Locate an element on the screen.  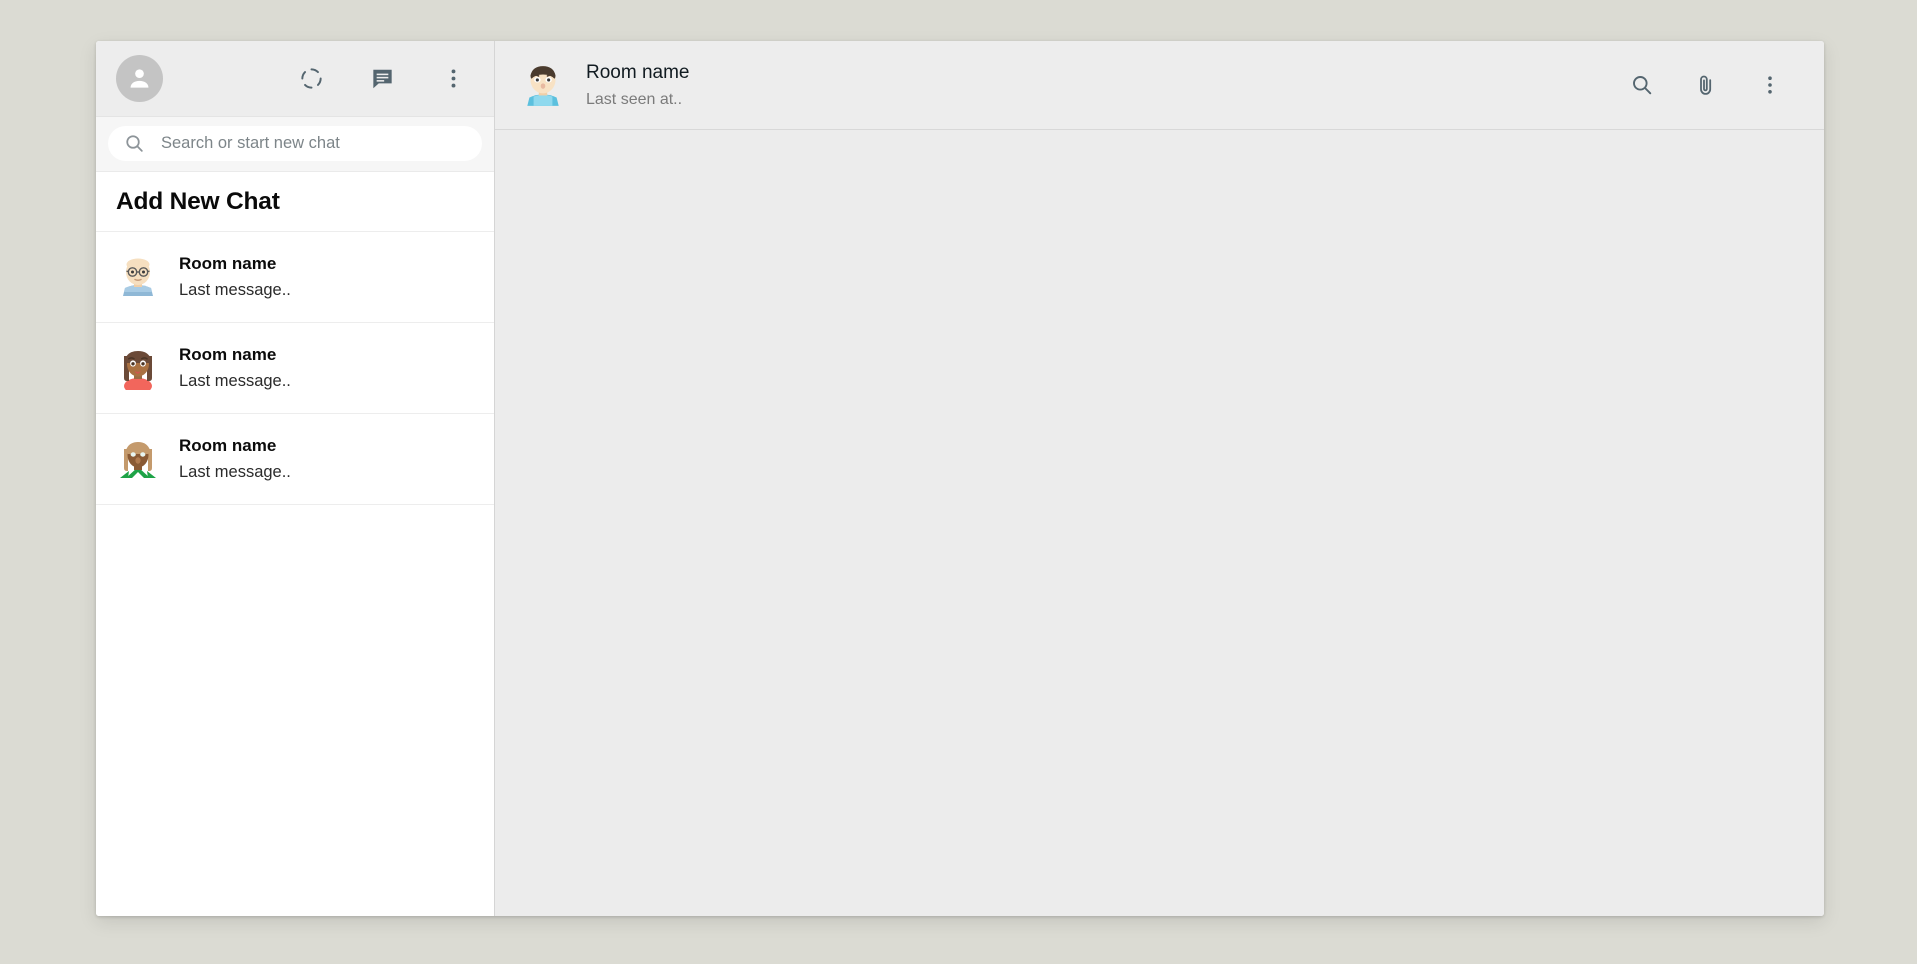
search-pill is located at coordinates (295, 143).